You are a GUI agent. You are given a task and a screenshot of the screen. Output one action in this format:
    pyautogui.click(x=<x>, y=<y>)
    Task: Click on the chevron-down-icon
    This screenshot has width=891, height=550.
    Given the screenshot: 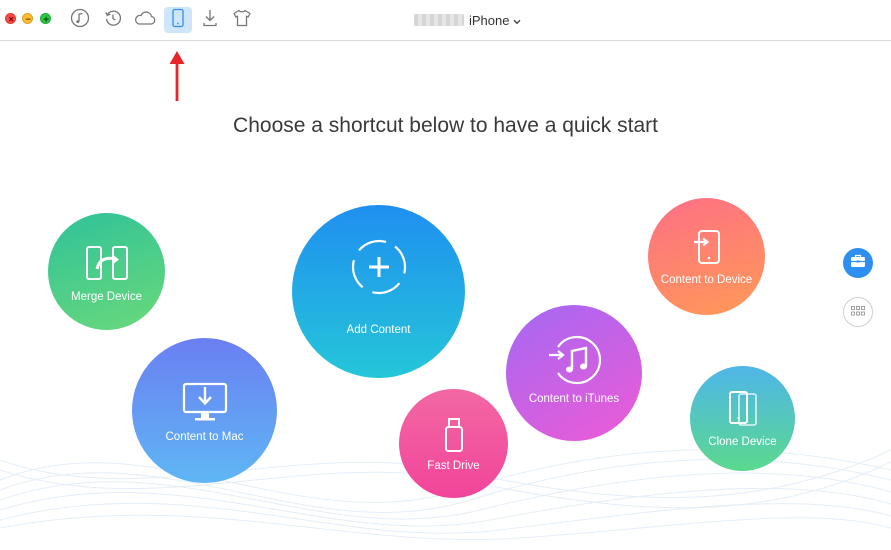 What is the action you would take?
    pyautogui.click(x=517, y=20)
    